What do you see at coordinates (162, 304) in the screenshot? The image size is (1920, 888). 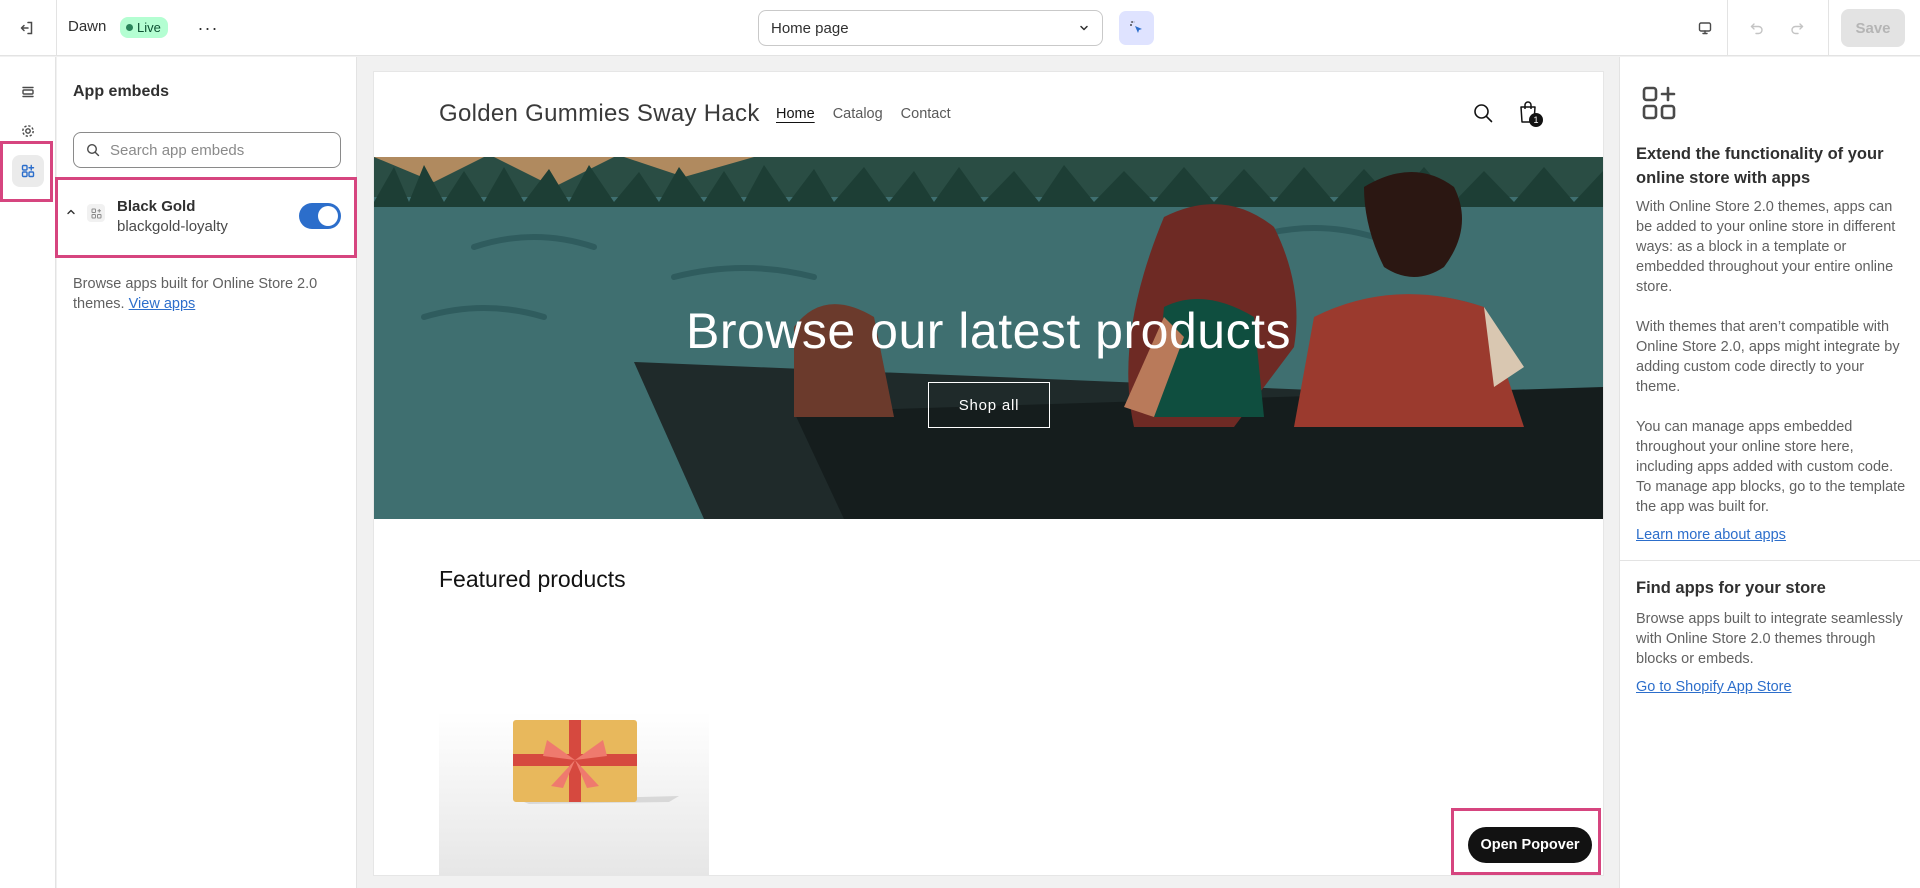 I see `view-apps-link: View apps` at bounding box center [162, 304].